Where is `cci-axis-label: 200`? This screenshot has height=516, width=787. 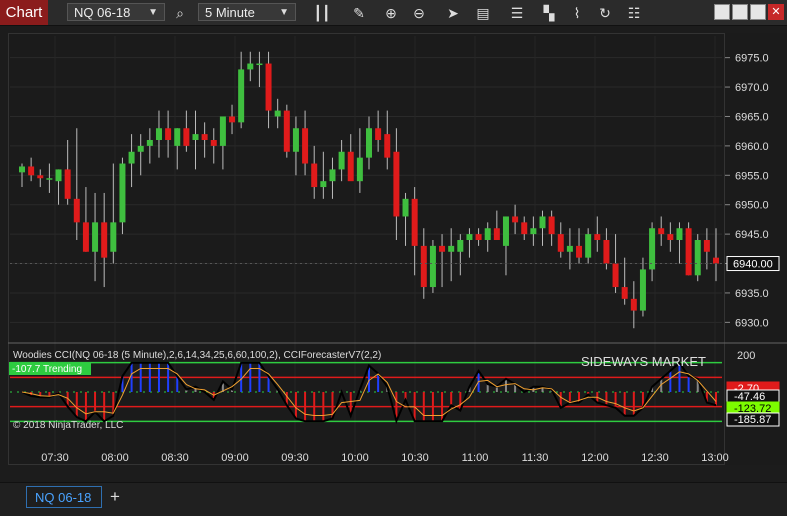
cci-axis-label: 200 is located at coordinates (746, 356).